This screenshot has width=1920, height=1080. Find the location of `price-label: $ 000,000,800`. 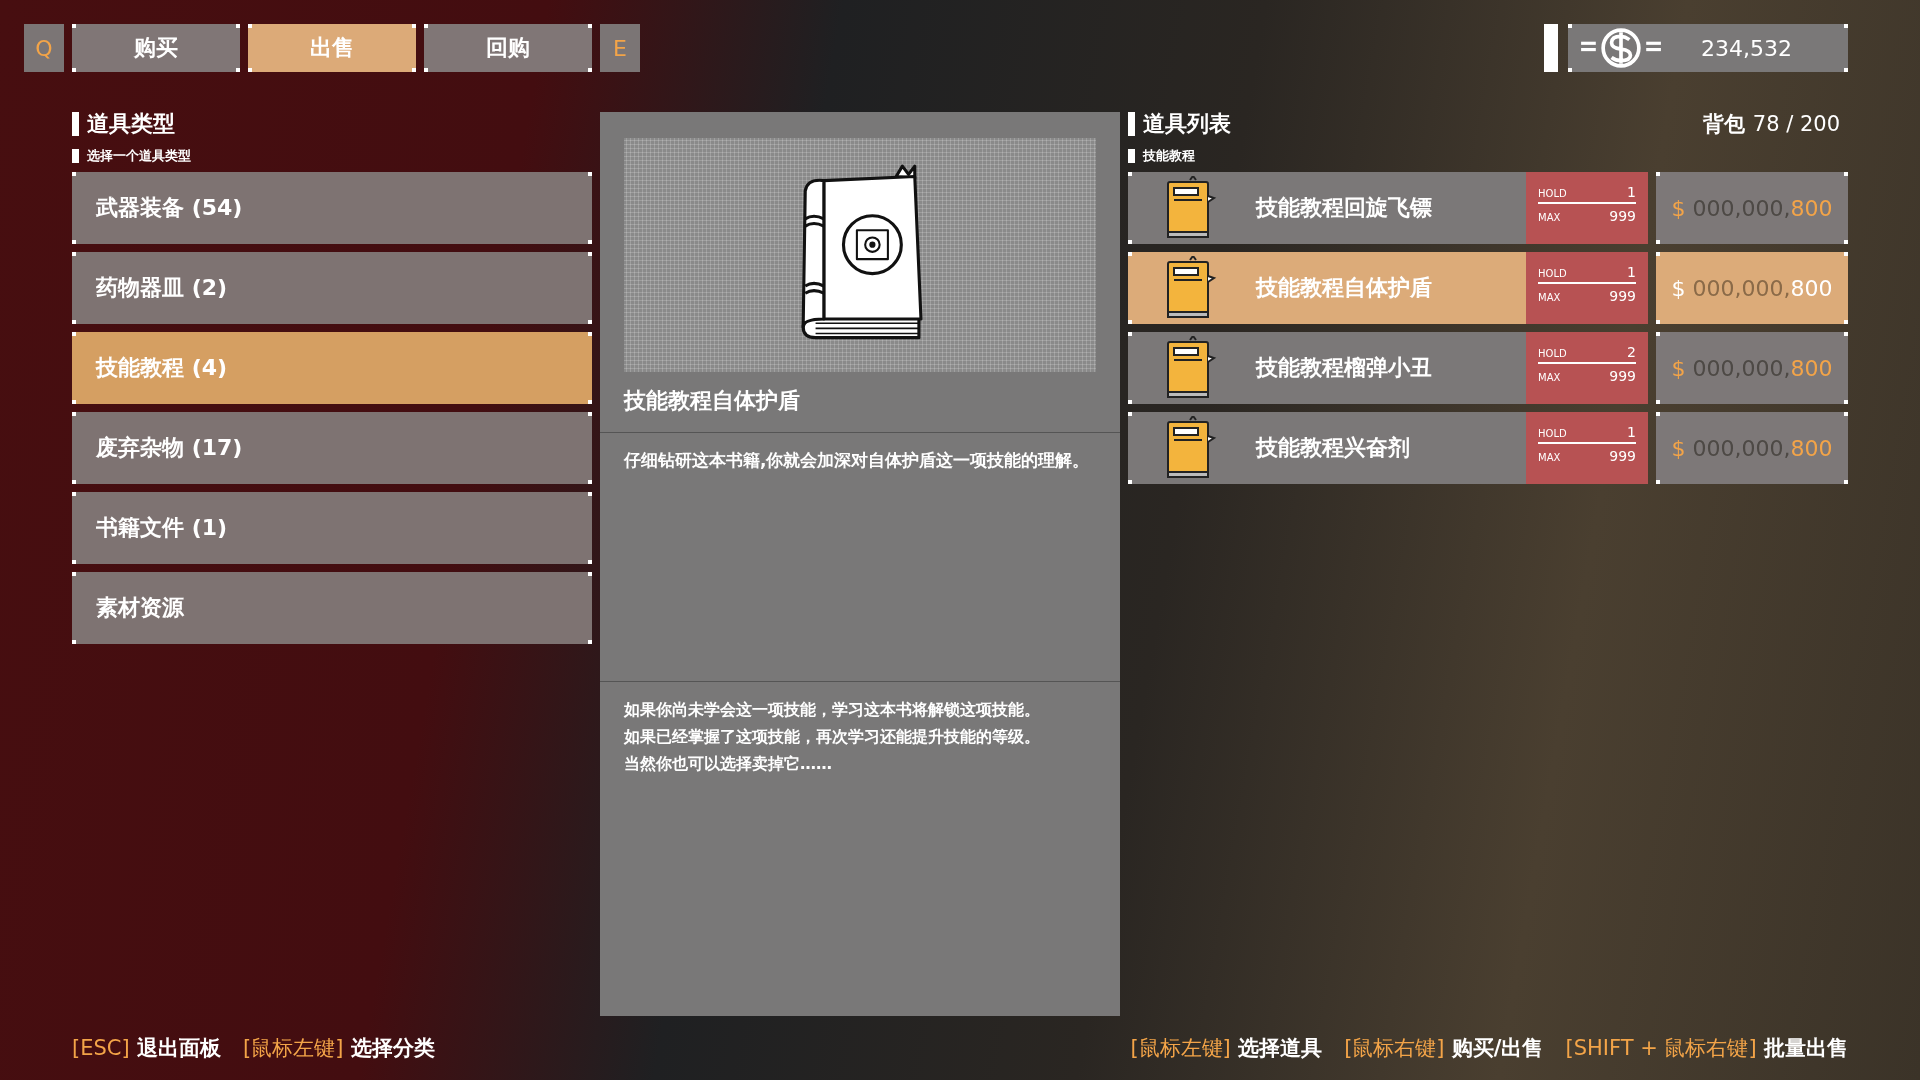

price-label: $ 000,000,800 is located at coordinates (1752, 288).